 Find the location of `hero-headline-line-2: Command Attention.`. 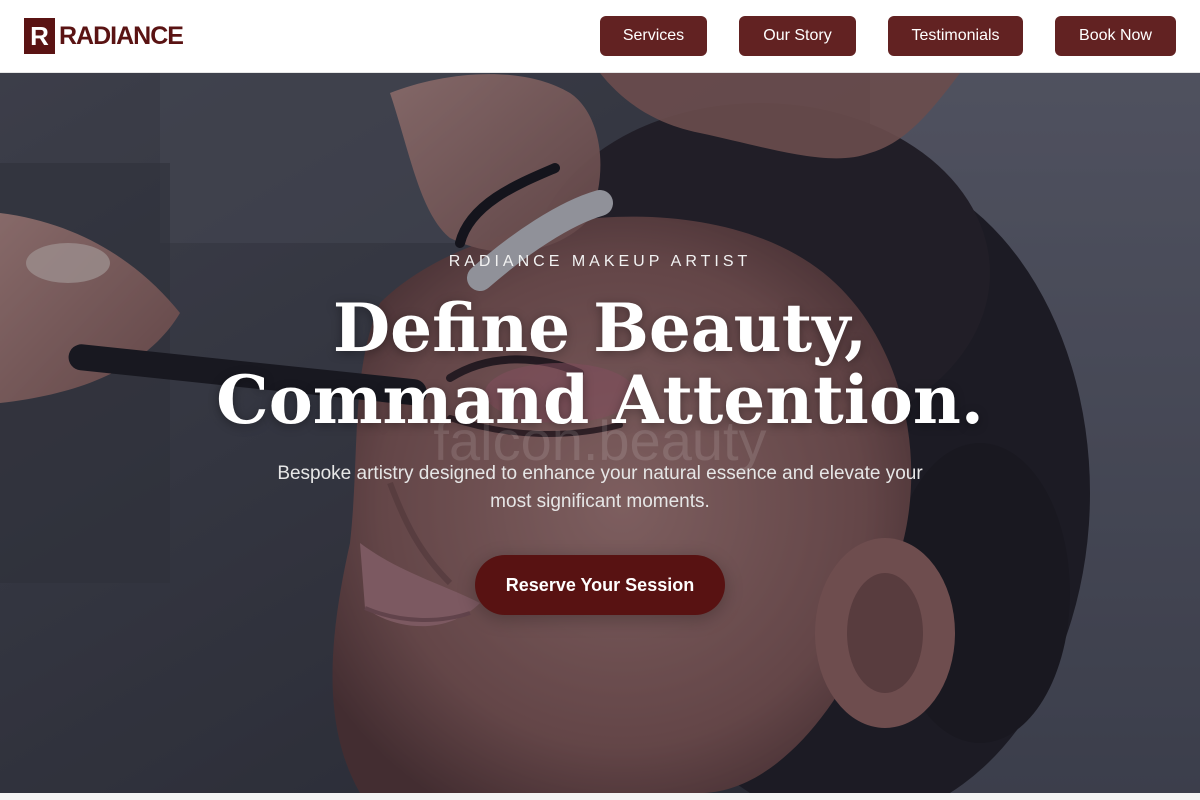

hero-headline-line-2: Command Attention. is located at coordinates (600, 400).